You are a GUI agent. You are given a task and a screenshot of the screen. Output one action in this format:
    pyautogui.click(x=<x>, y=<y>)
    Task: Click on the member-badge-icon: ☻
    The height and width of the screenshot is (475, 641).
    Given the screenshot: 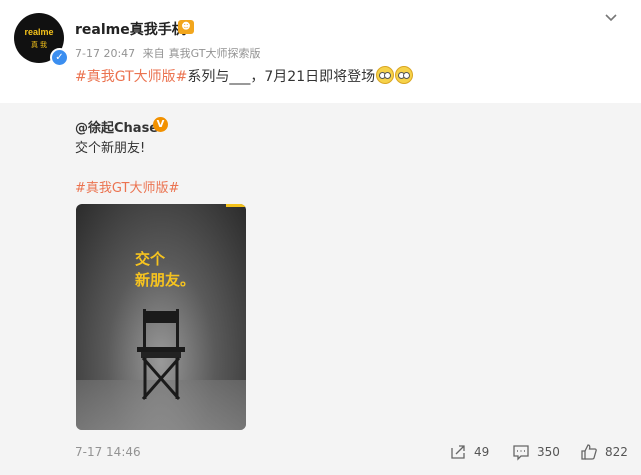 What is the action you would take?
    pyautogui.click(x=186, y=27)
    